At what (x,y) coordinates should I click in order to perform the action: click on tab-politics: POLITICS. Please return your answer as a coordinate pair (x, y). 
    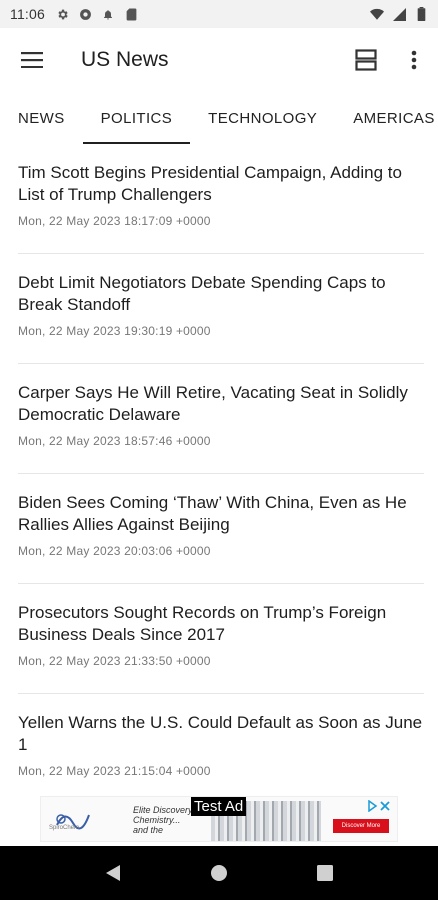
    Looking at the image, I should click on (136, 118).